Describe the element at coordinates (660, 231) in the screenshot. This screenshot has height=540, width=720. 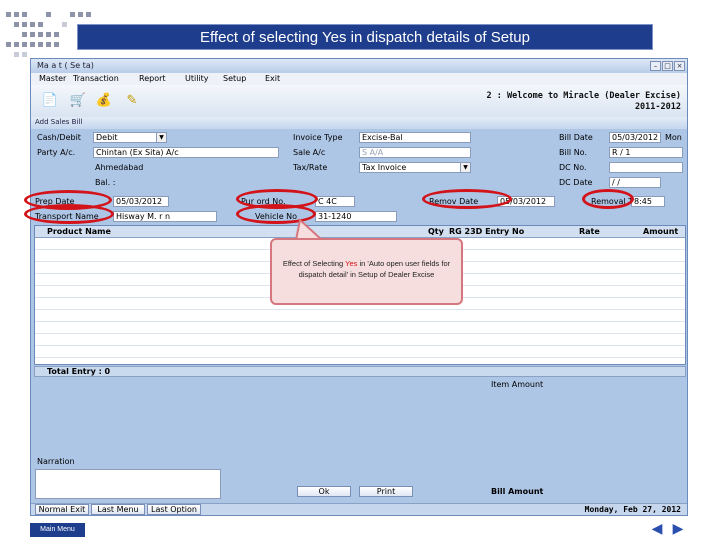
I see `col-amount: Amount` at that location.